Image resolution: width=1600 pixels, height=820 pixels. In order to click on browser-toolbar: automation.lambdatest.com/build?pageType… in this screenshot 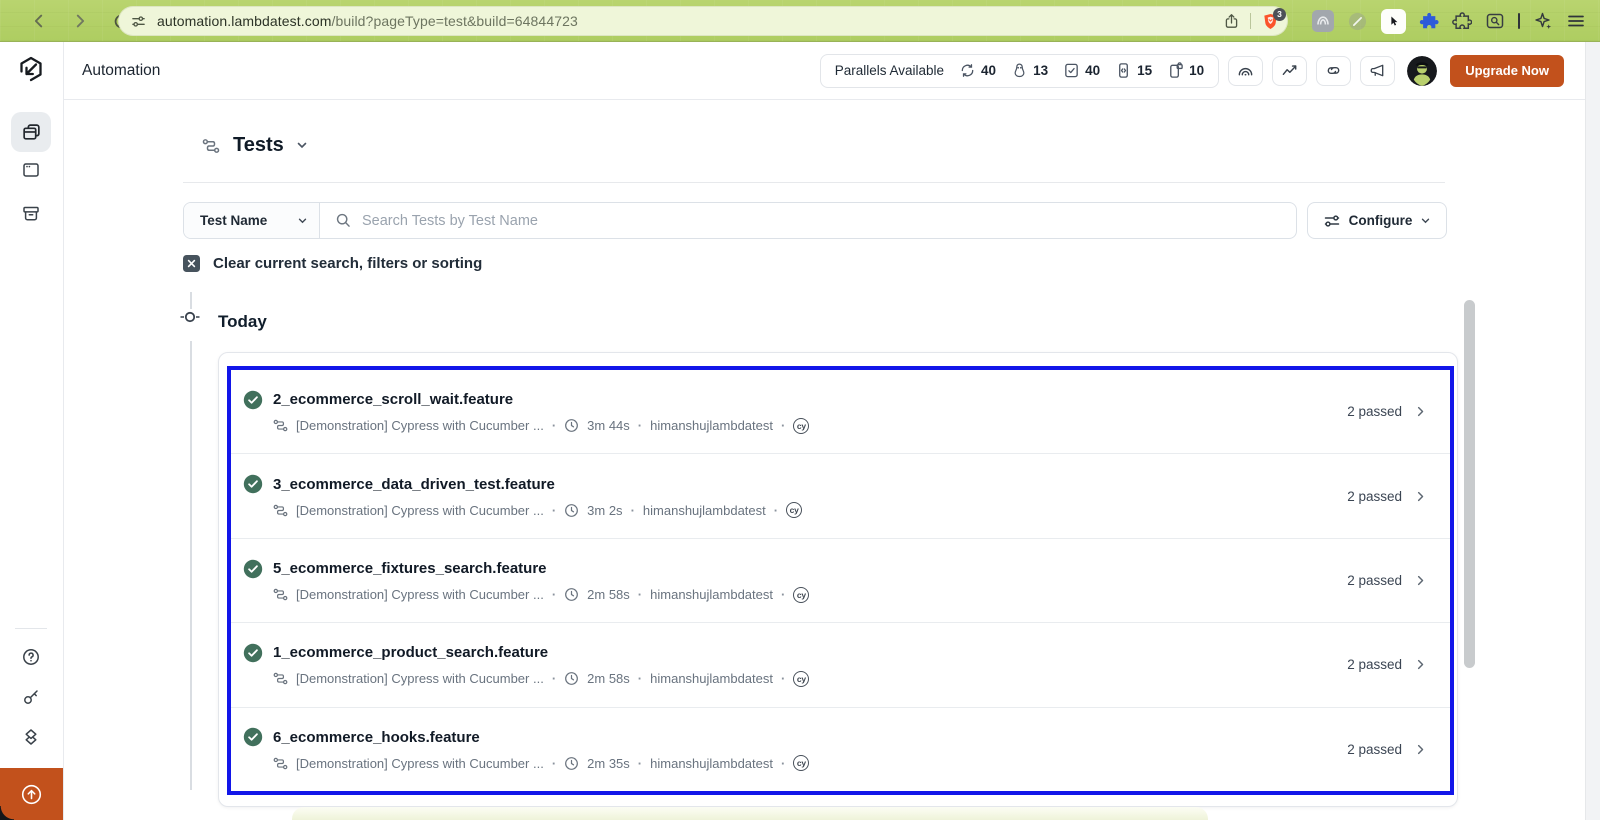, I will do `click(800, 21)`.